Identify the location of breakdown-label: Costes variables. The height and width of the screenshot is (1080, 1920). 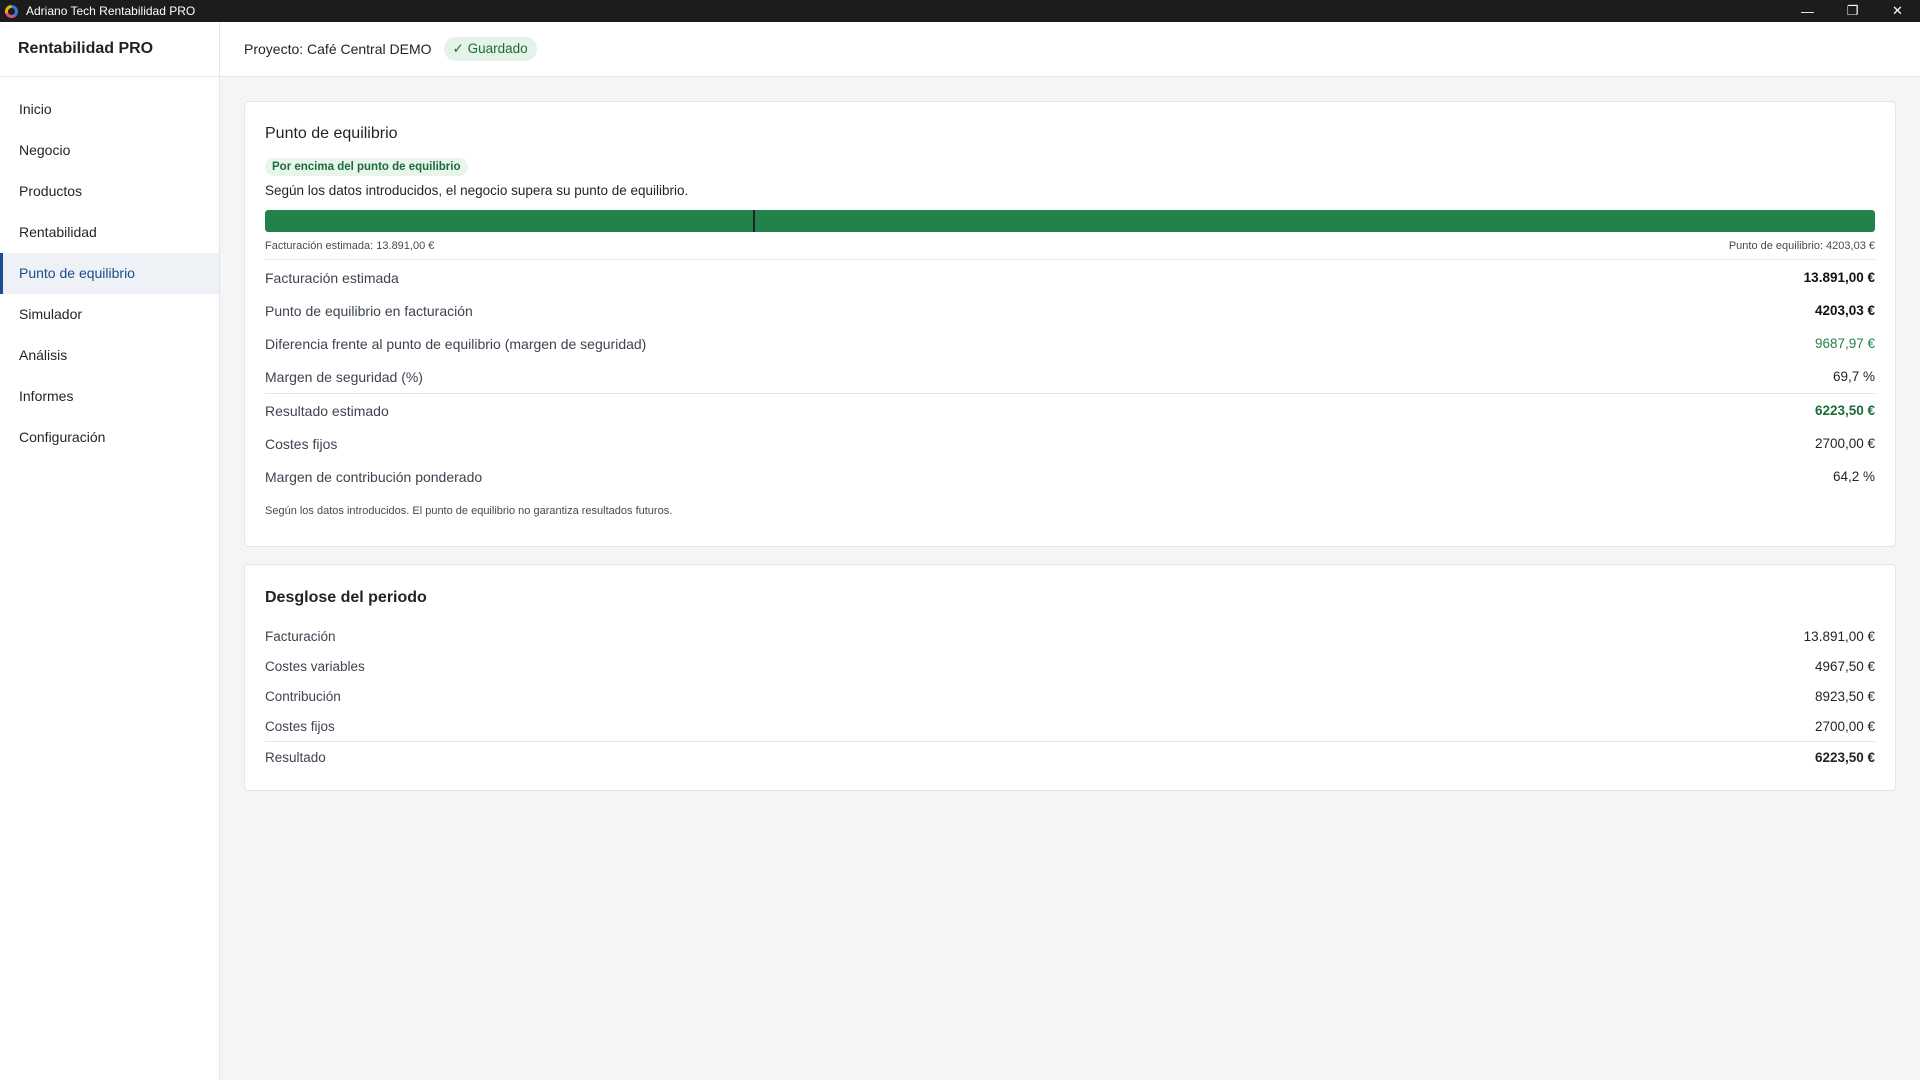
(315, 666).